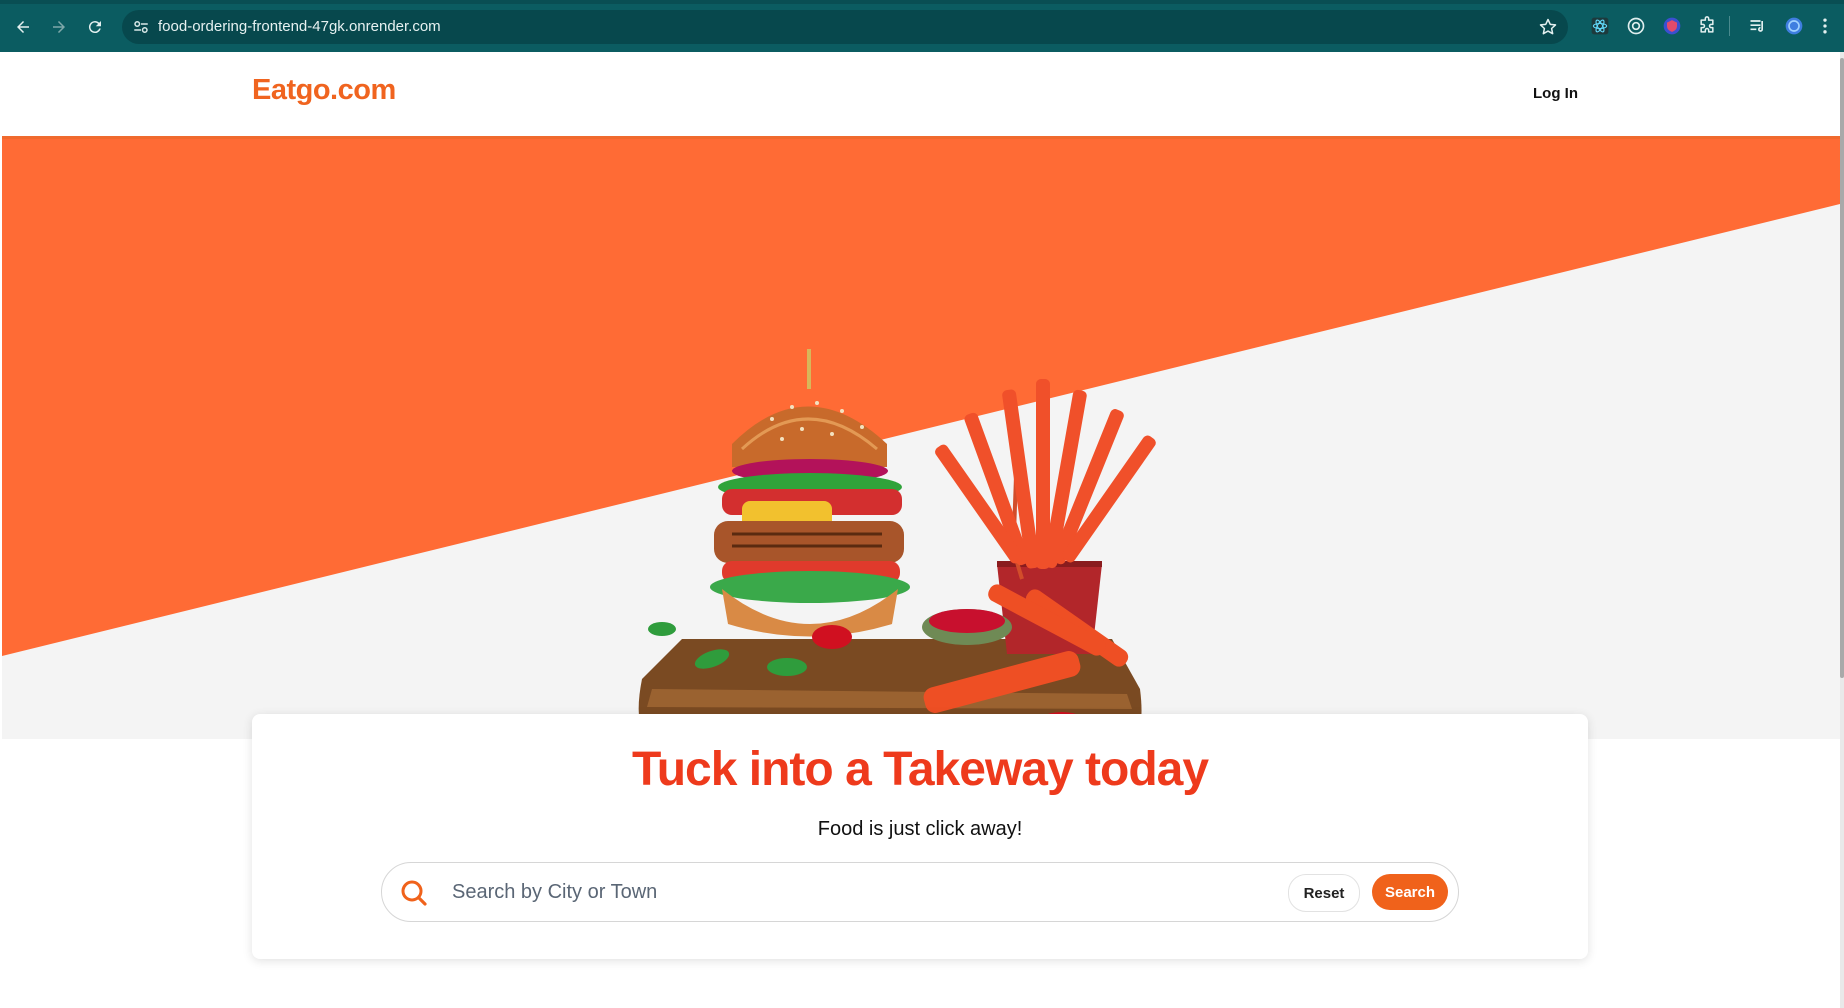  Describe the element at coordinates (1729, 26) in the screenshot. I see `toolbar-divider` at that location.